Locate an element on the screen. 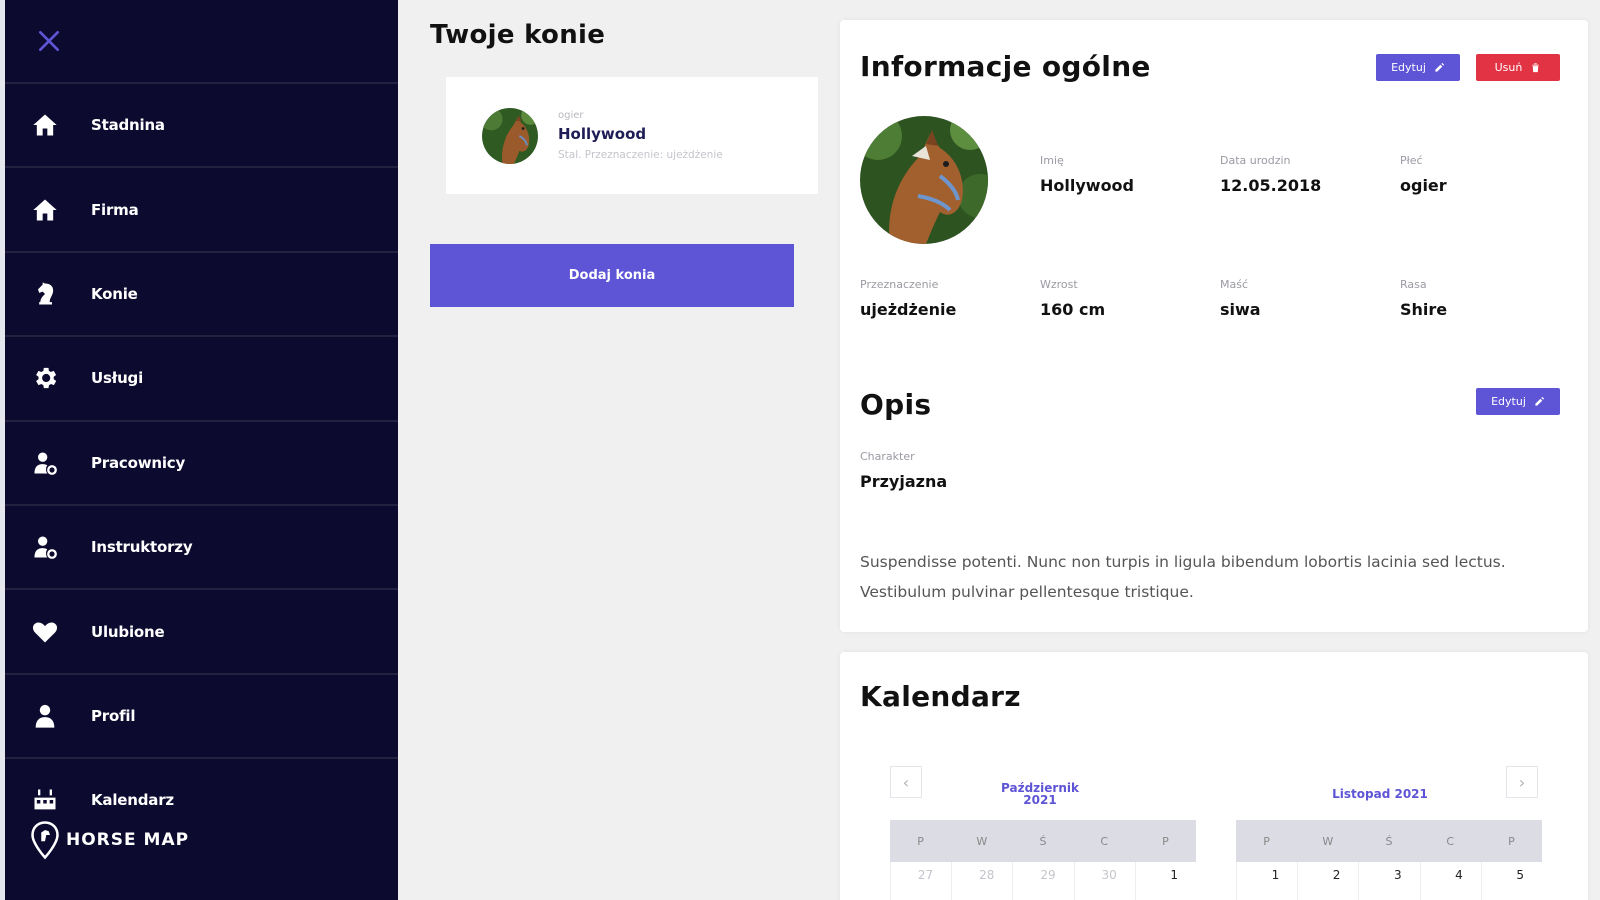 This screenshot has height=900, width=1600. sidebar-item-label: Kalendarz is located at coordinates (132, 800).